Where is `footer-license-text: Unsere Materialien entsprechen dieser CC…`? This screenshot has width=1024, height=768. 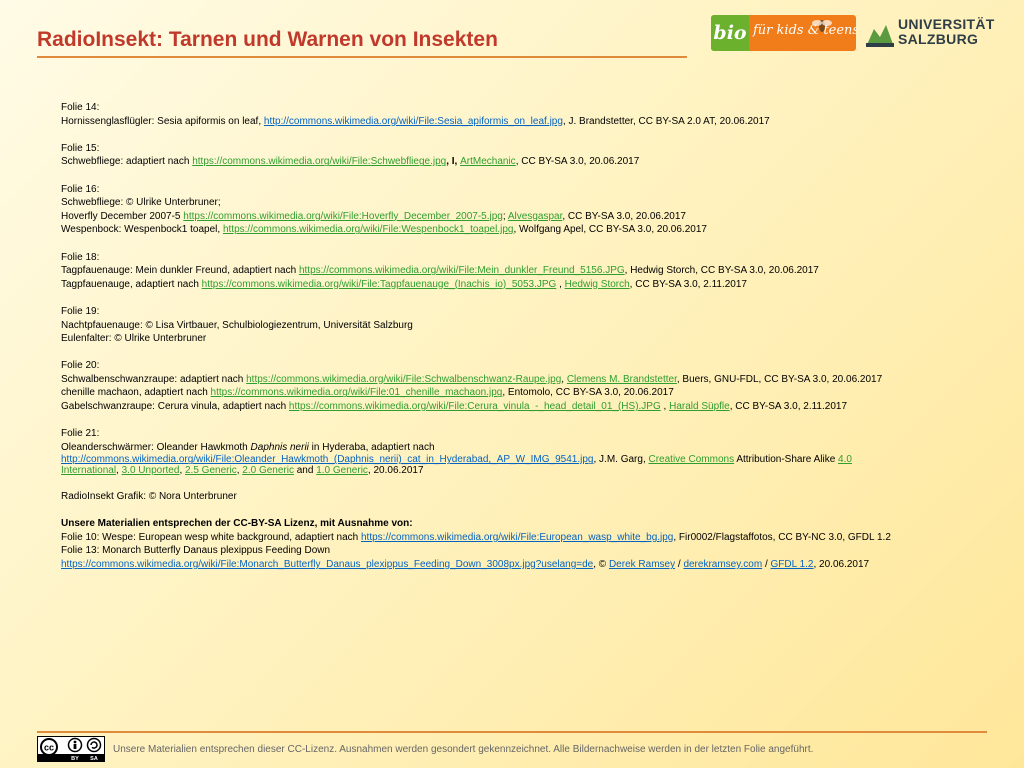 footer-license-text: Unsere Materialien entsprechen dieser CC… is located at coordinates (463, 749).